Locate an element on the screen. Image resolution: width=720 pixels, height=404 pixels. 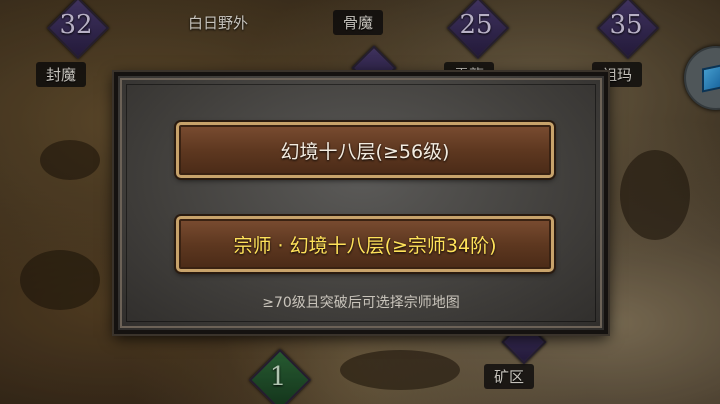
normal-dungeon-label: 幻境十八层(≥56级) is located at coordinates (365, 151).